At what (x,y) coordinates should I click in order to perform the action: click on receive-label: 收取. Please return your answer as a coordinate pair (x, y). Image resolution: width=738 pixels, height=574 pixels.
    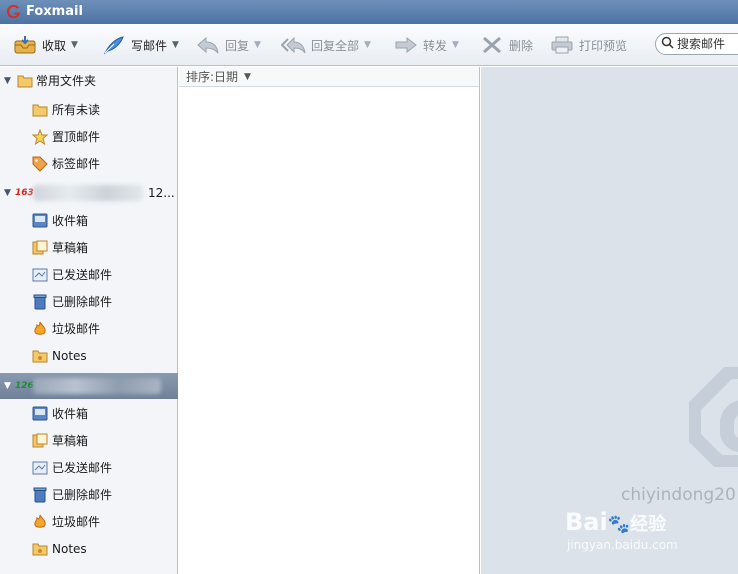
    Looking at the image, I should click on (54, 45).